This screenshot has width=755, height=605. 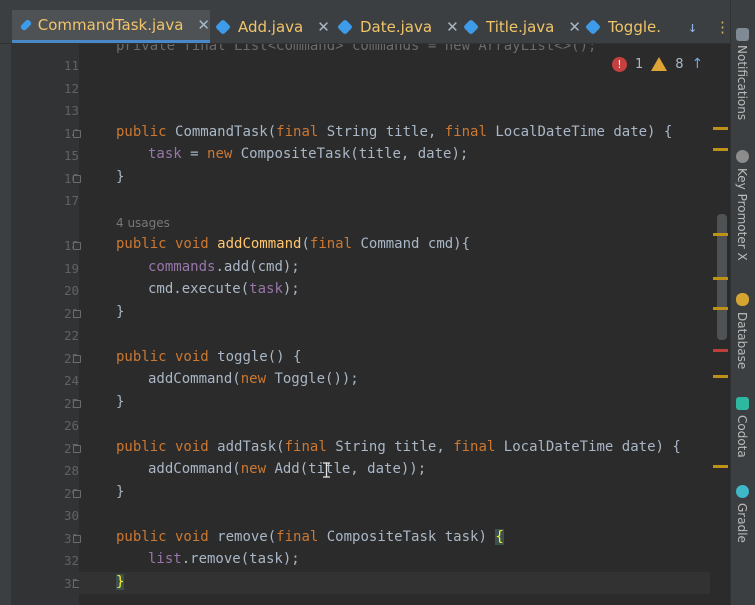 I want to click on show-hidden-tabs-icon: ↓, so click(x=692, y=27).